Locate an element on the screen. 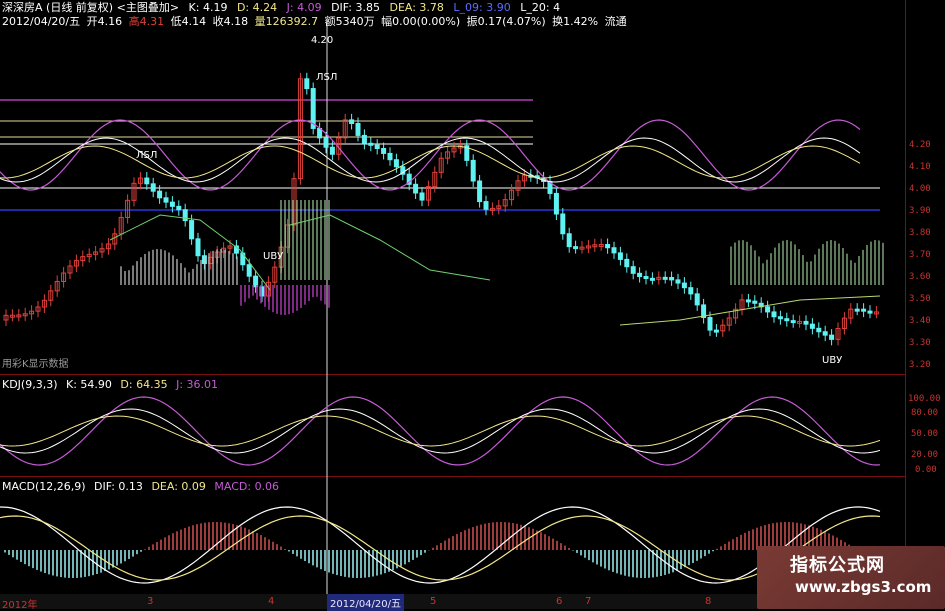 This screenshot has height=611, width=945. y-tick: 3.70 is located at coordinates (920, 255).